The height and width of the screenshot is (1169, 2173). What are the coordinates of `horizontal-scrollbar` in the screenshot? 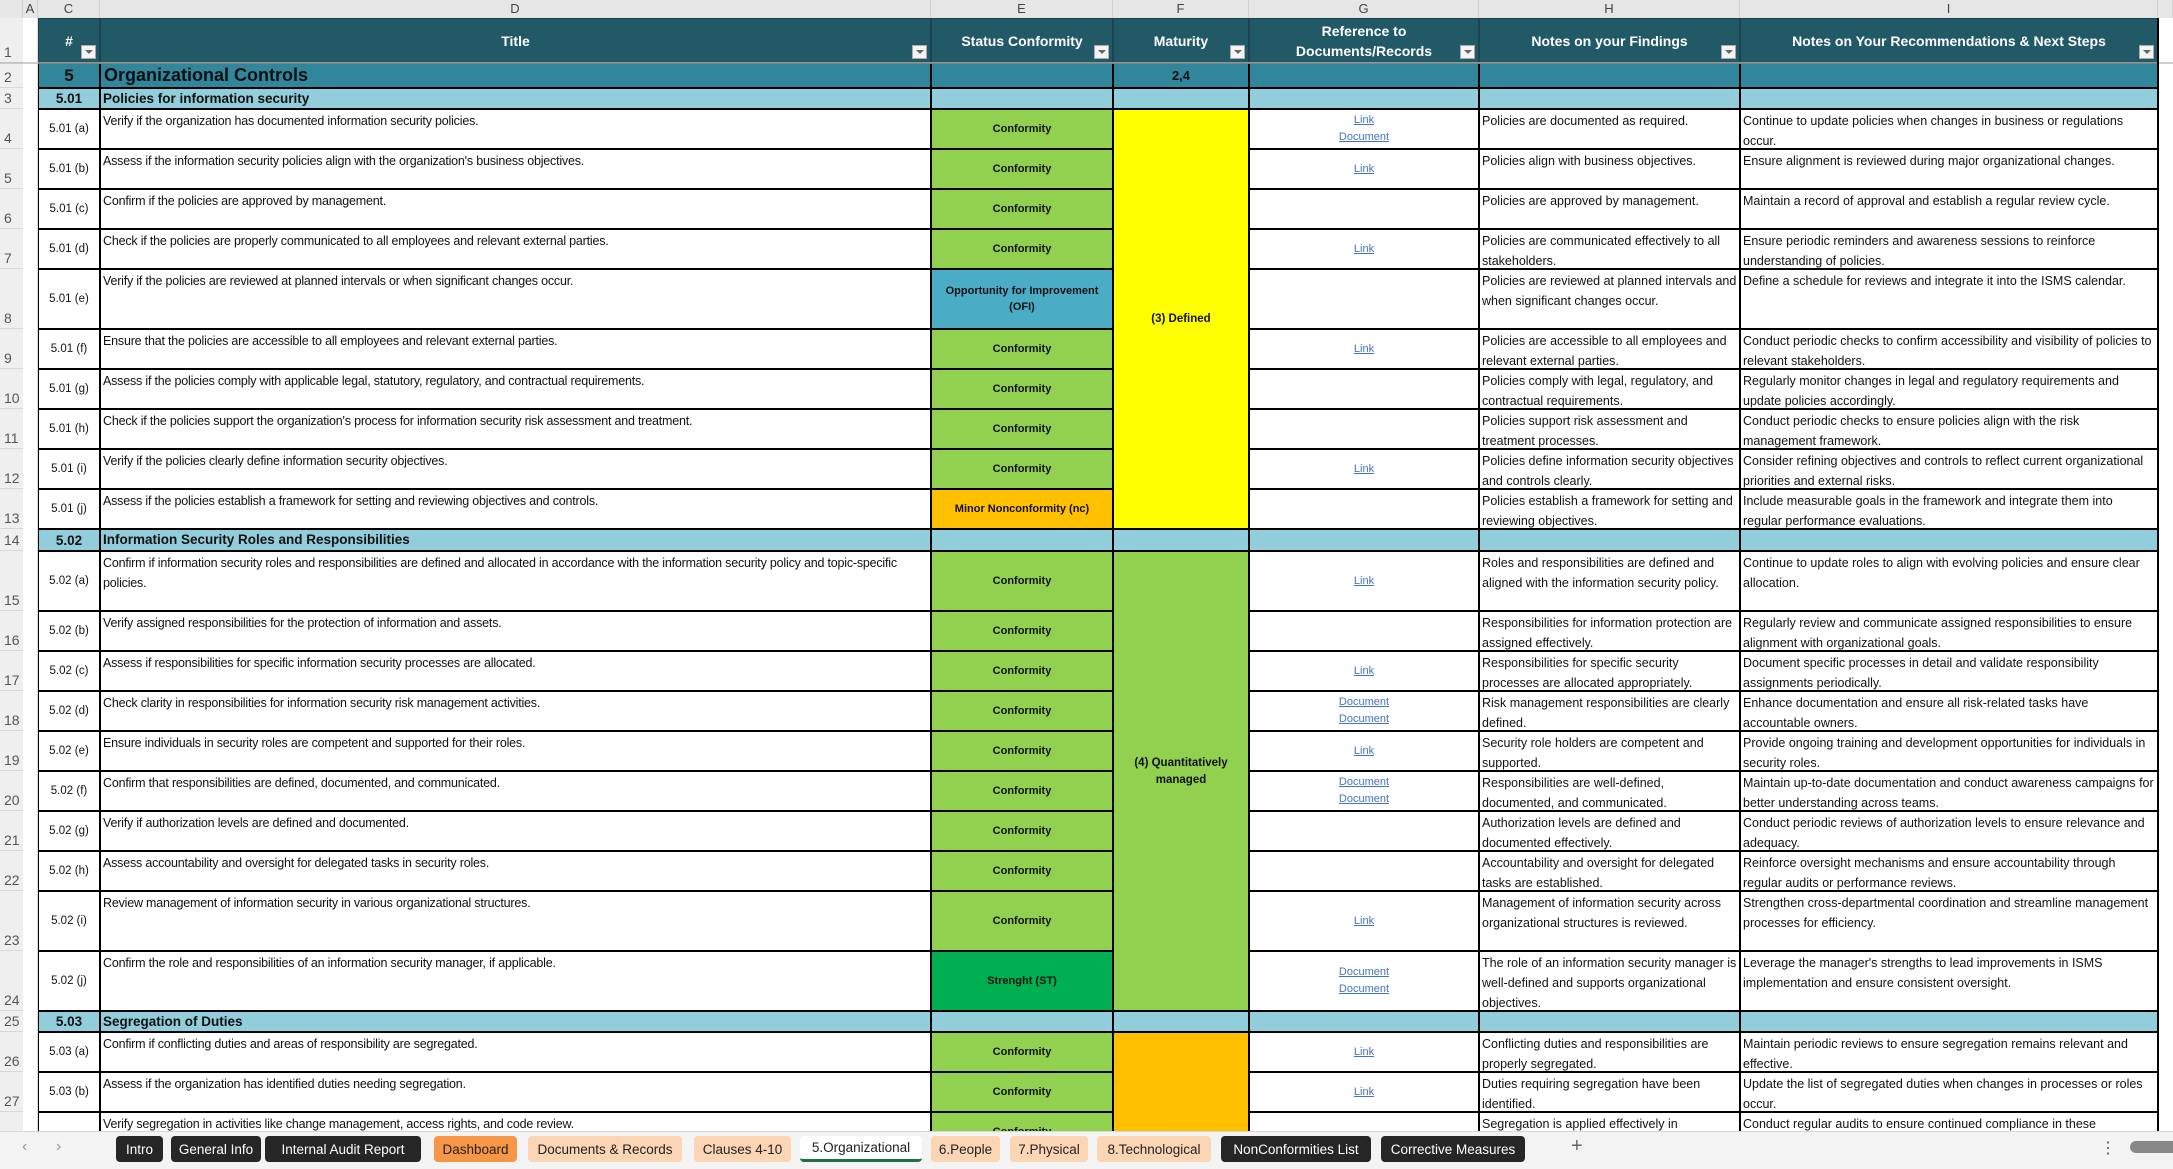 It's located at (2151, 1147).